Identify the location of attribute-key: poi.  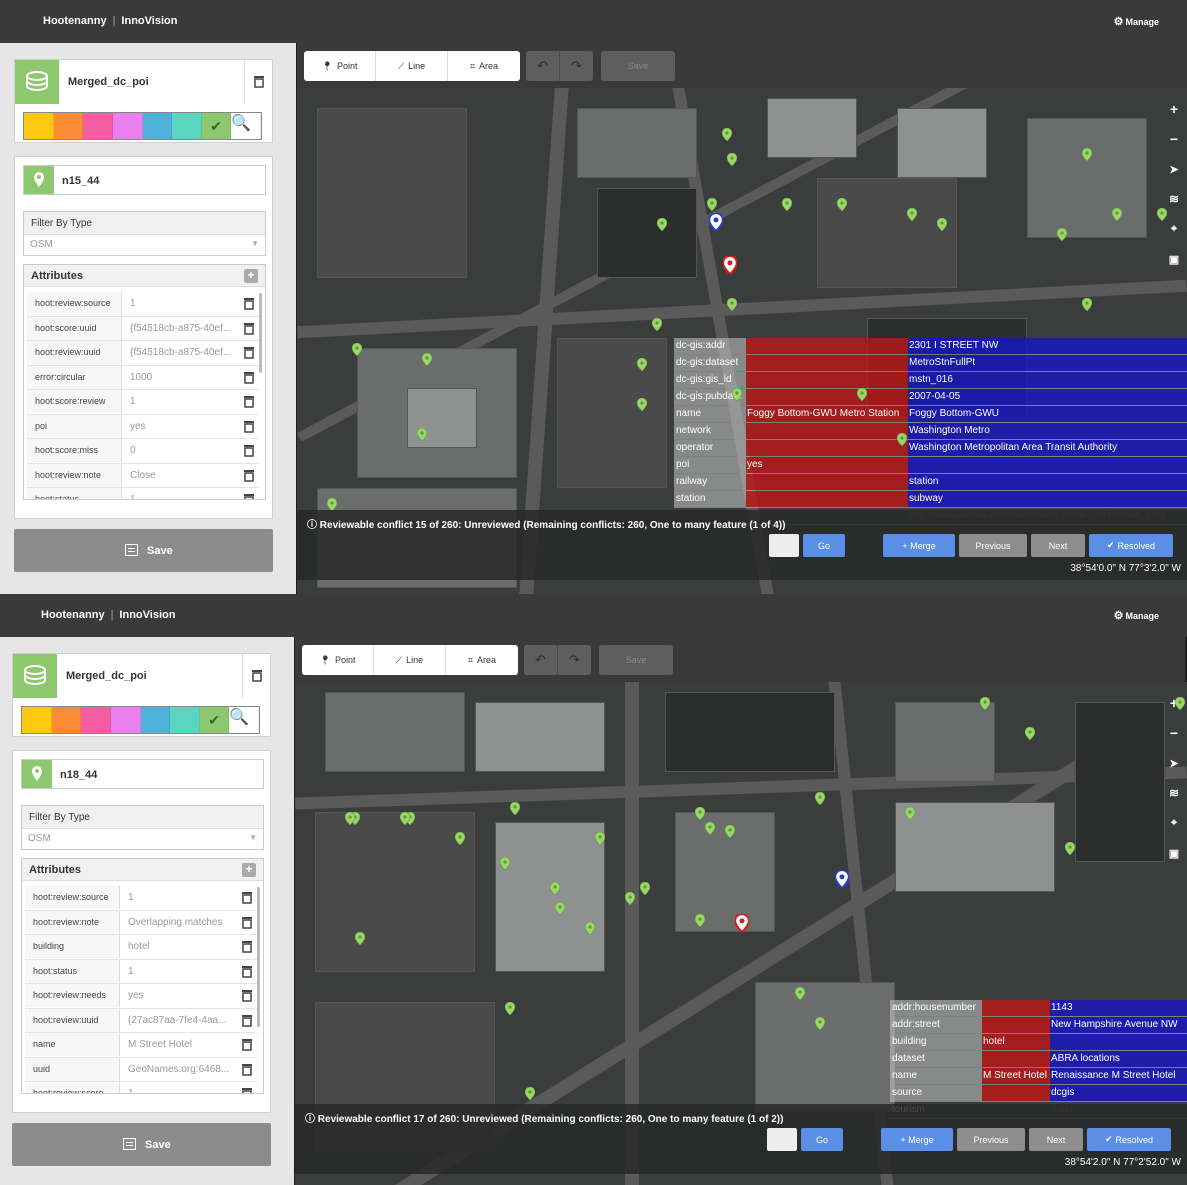
(74, 426).